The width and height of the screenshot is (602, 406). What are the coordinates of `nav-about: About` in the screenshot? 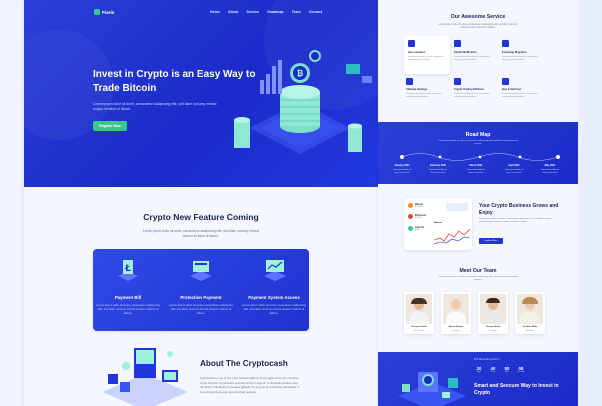 It's located at (233, 12).